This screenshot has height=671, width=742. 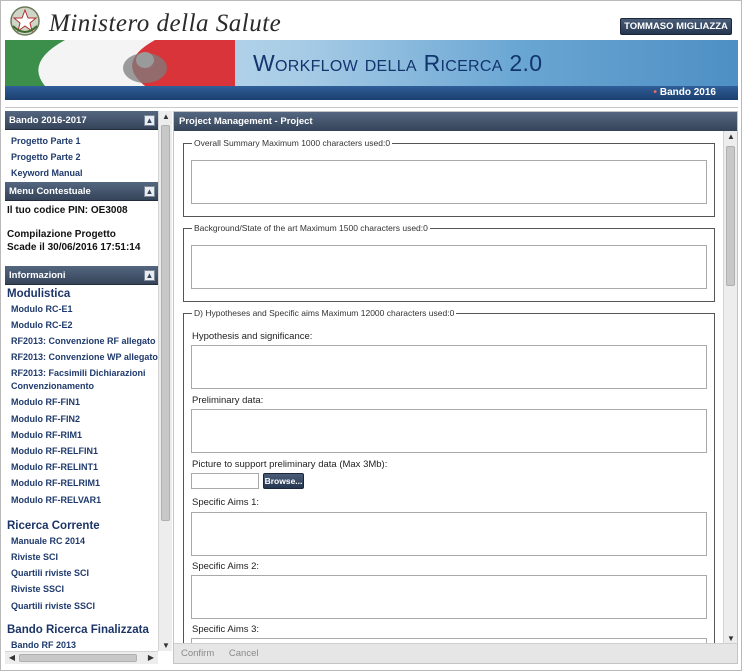 I want to click on flag-banner-image, so click(x=120, y=63).